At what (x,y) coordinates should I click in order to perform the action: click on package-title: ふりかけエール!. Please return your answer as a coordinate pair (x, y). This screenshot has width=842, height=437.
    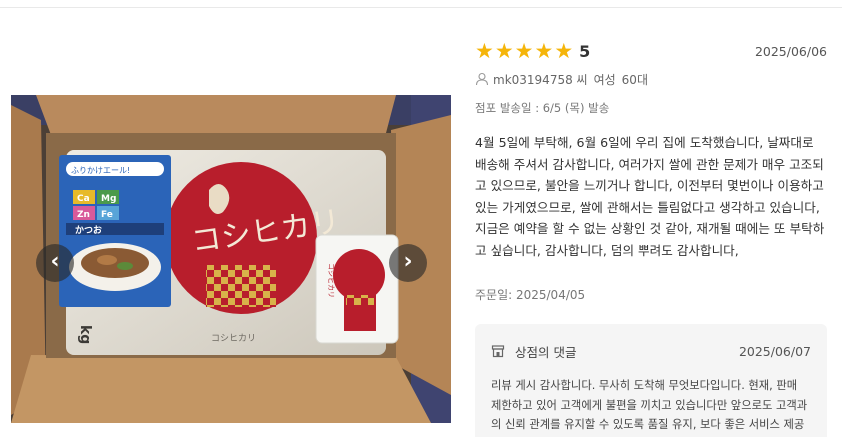
    Looking at the image, I should click on (100, 170).